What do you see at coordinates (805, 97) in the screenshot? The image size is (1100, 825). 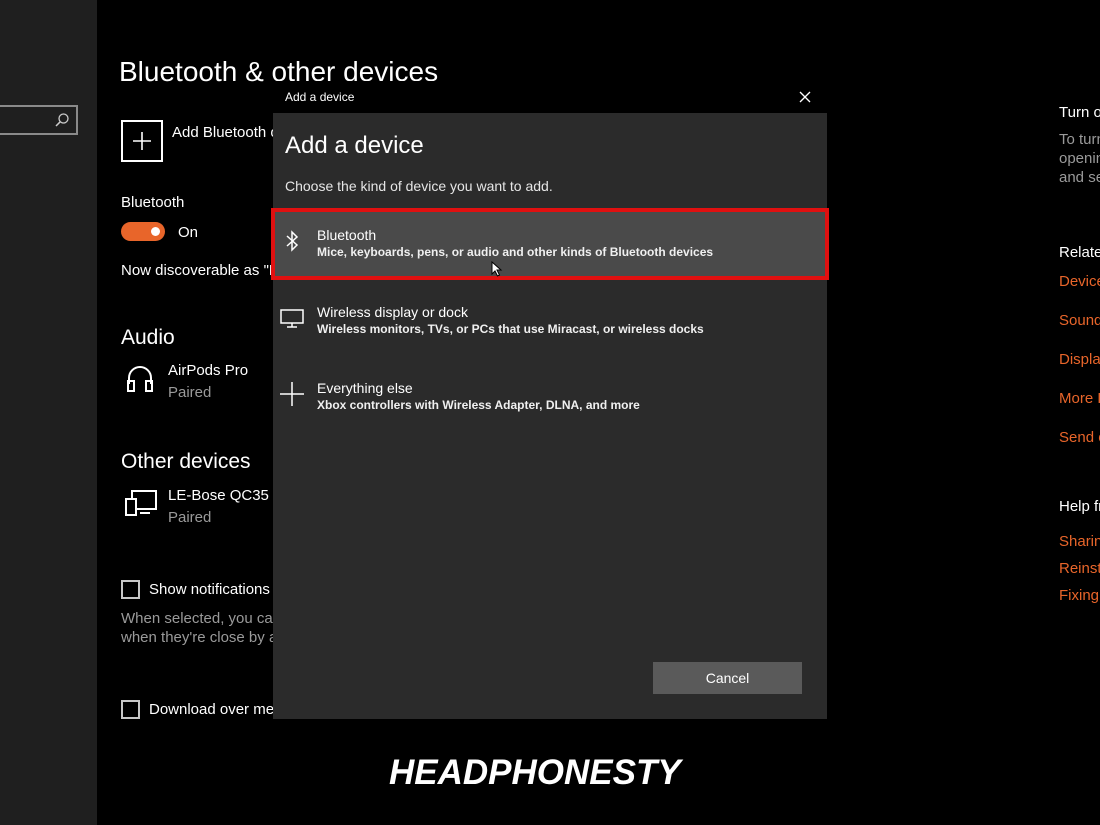 I see `close-icon` at bounding box center [805, 97].